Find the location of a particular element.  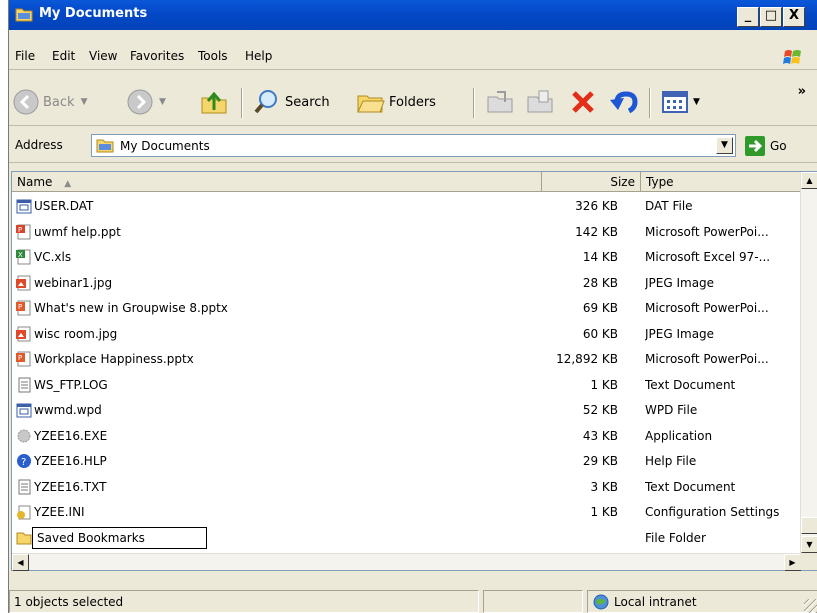

ppt-file-icon: P is located at coordinates (23, 231).